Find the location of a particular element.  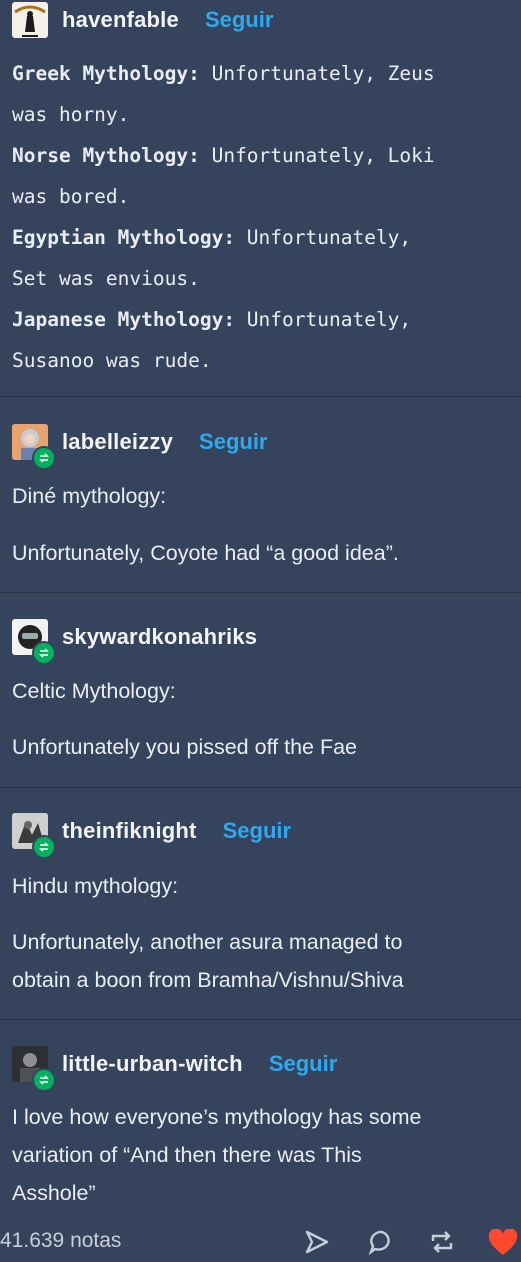

text-line: Norse Mythology: Unfortunately, Loki is located at coordinates (264, 155).